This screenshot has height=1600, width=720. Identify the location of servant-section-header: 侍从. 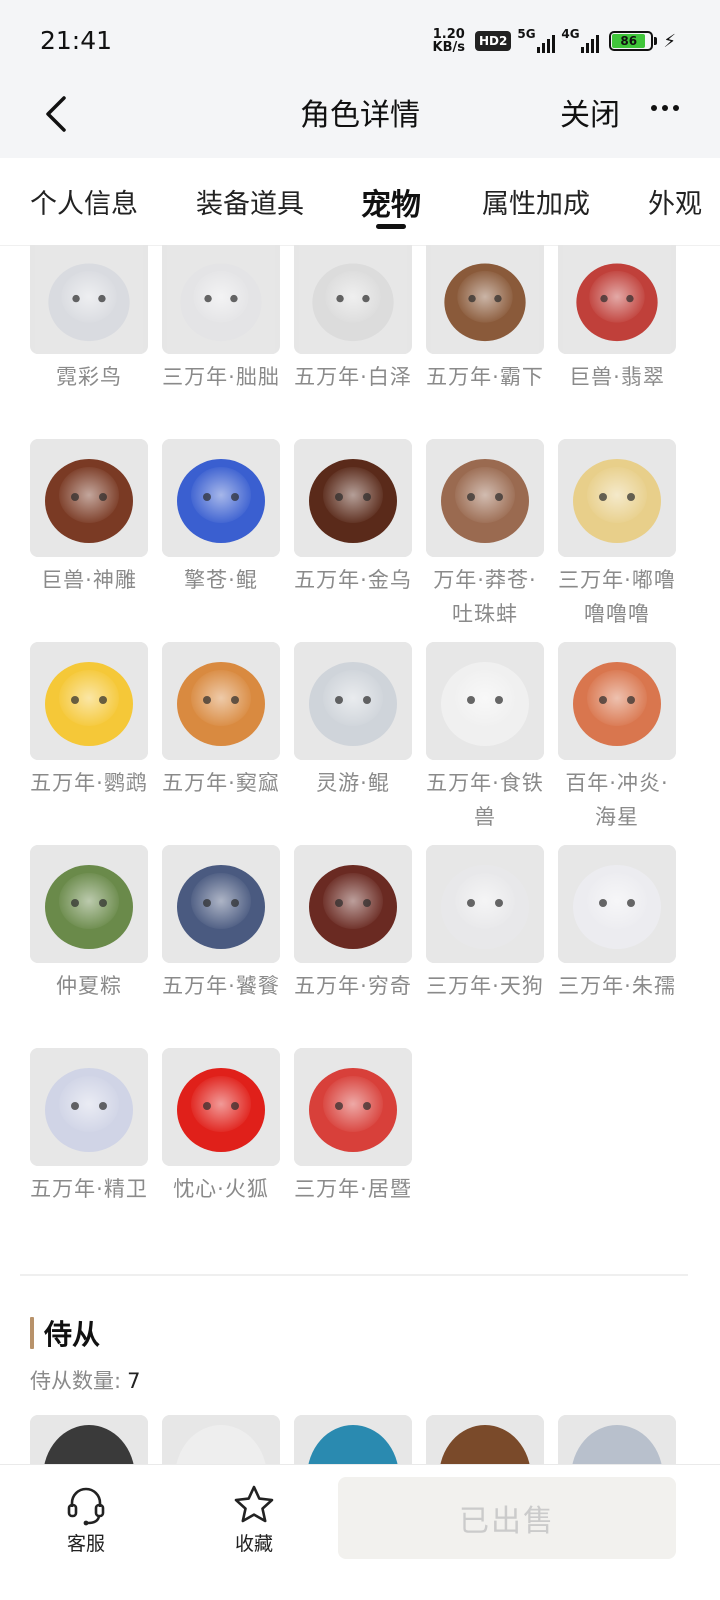
(65, 1333).